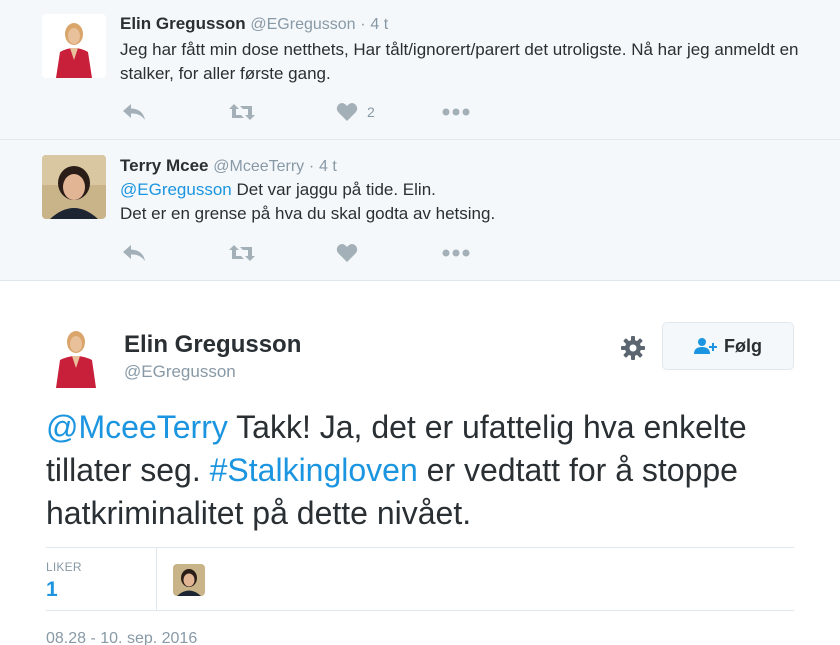 This screenshot has height=645, width=840. I want to click on likes-label: LIKER, so click(64, 567).